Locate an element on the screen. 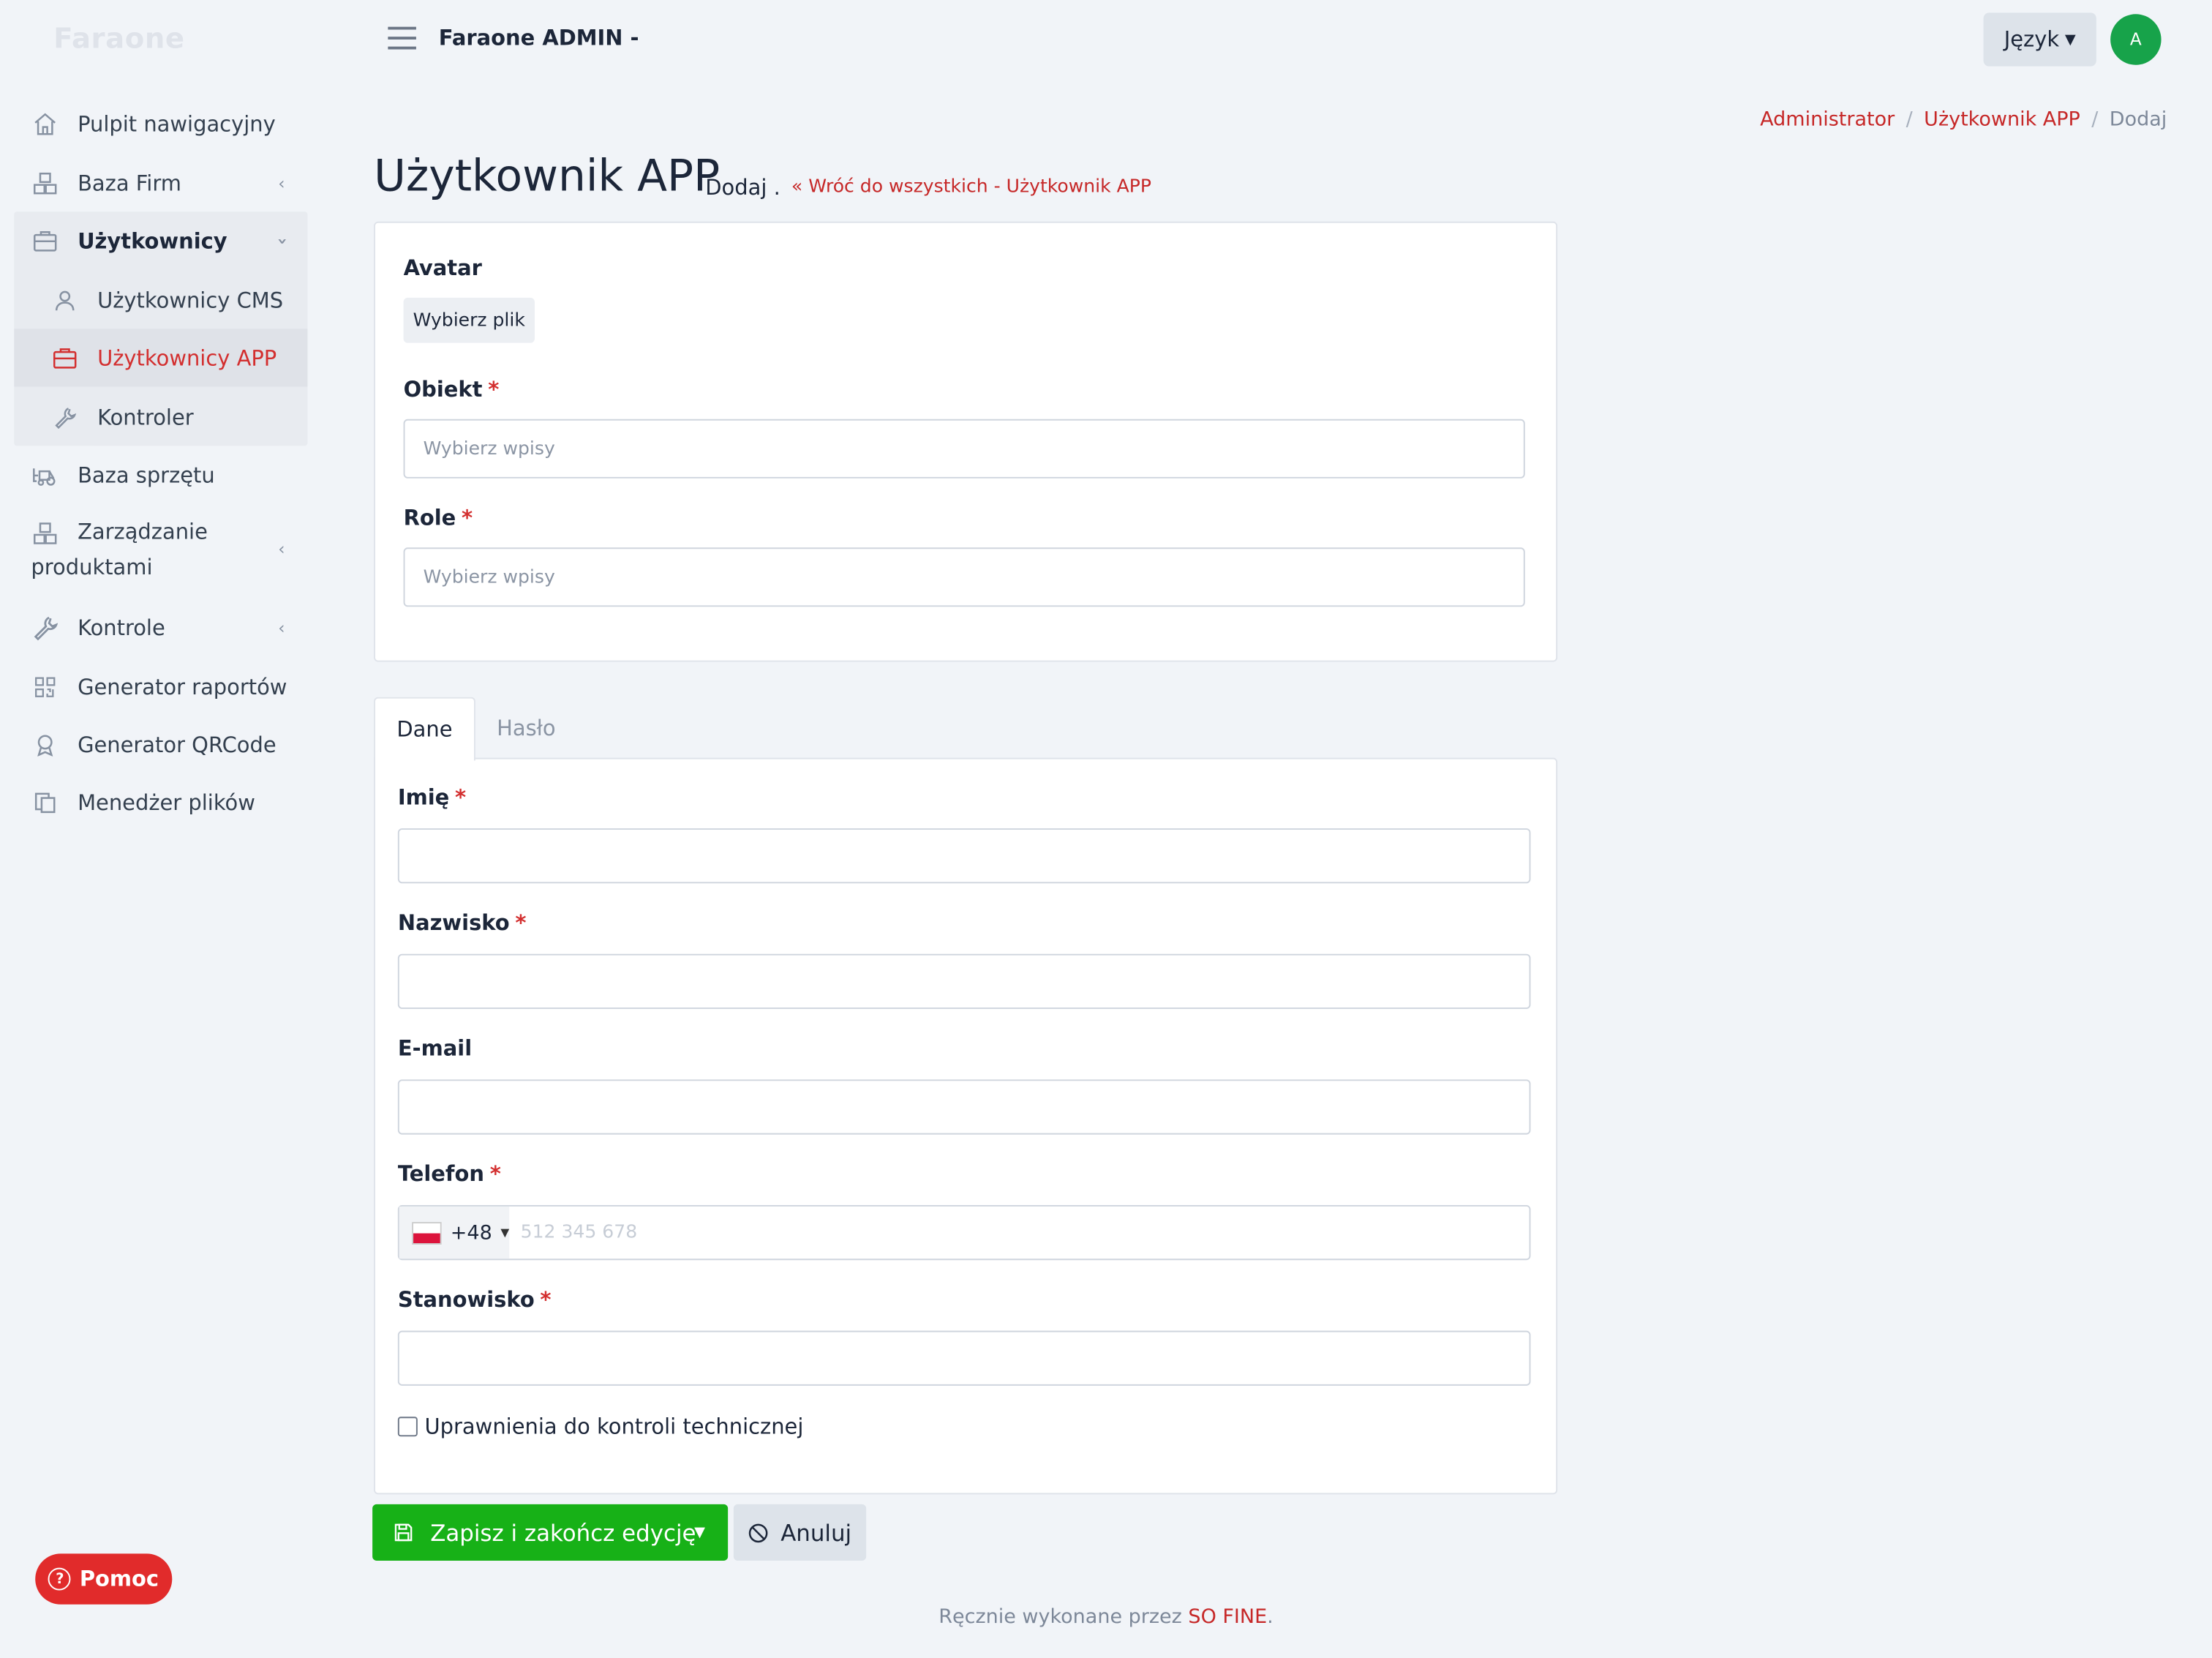 The width and height of the screenshot is (2212, 1658). sidebar-item-equipment: Baza sprzętu is located at coordinates (169, 475).